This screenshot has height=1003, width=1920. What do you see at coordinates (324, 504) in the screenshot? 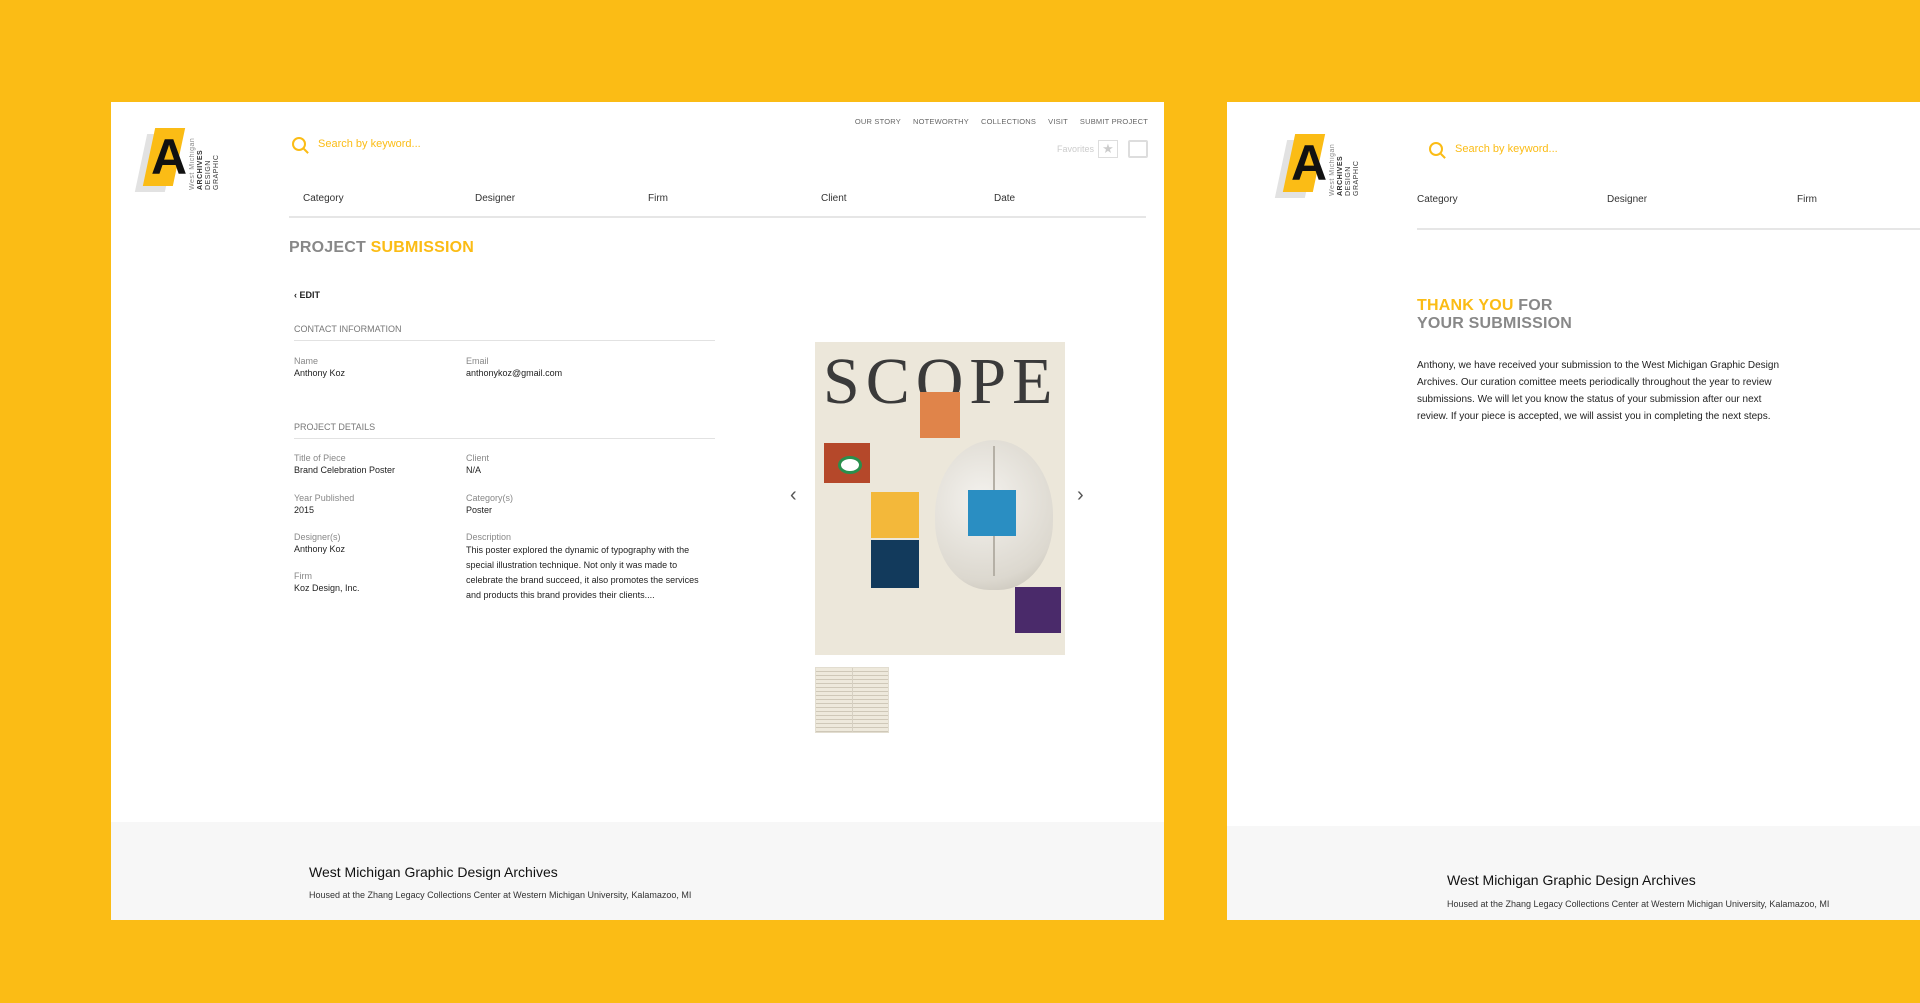
I see `field-year-published: Year Published 2015` at bounding box center [324, 504].